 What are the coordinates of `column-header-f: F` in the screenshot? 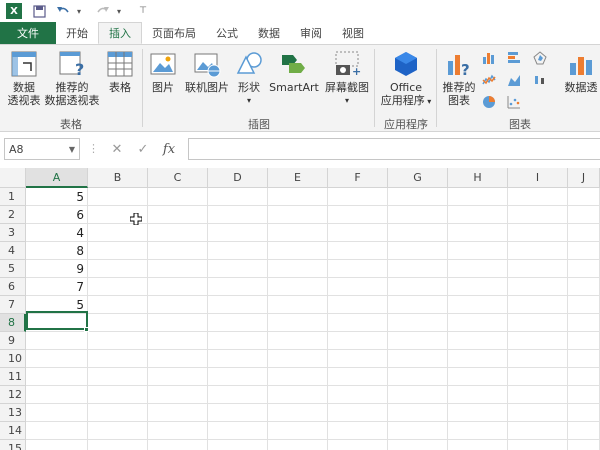 It's located at (358, 178).